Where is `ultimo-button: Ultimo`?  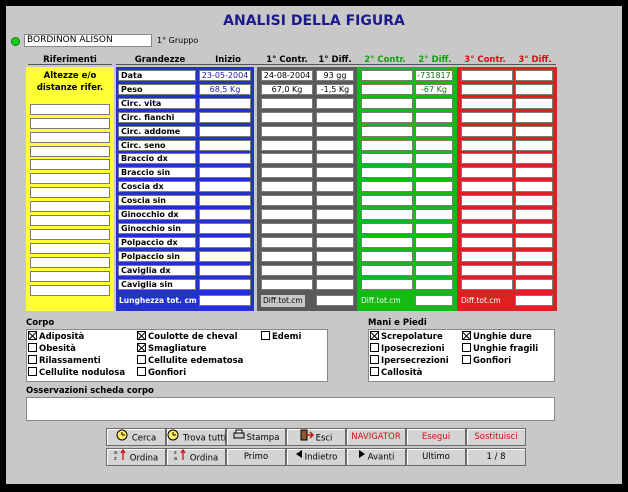
ultimo-button: Ultimo is located at coordinates (436, 457).